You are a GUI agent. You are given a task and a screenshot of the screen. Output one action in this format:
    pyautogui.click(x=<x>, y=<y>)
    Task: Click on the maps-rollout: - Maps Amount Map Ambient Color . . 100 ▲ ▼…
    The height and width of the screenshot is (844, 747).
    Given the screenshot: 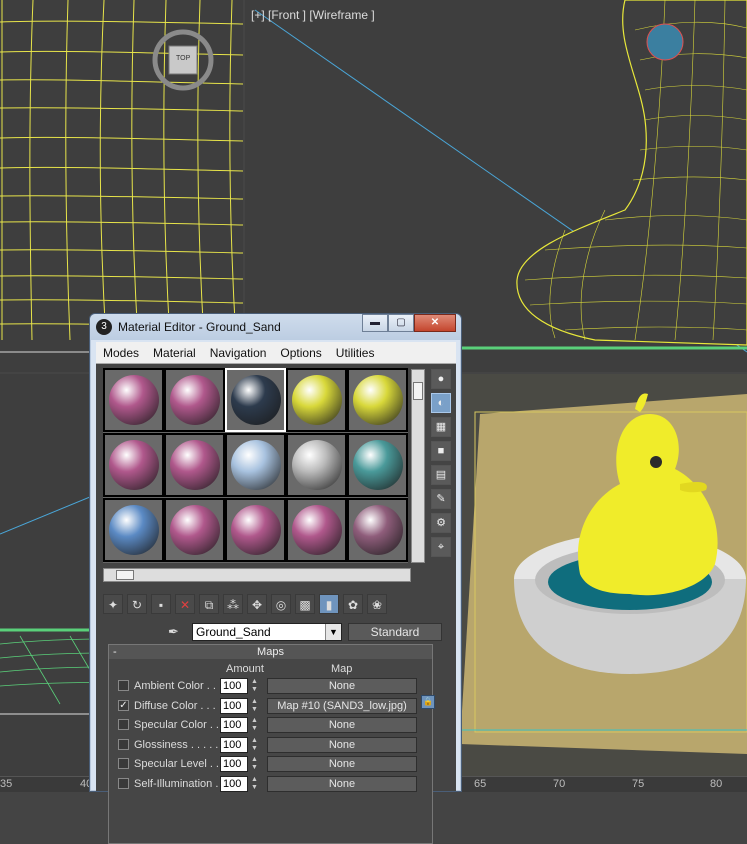 What is the action you would take?
    pyautogui.click(x=271, y=744)
    